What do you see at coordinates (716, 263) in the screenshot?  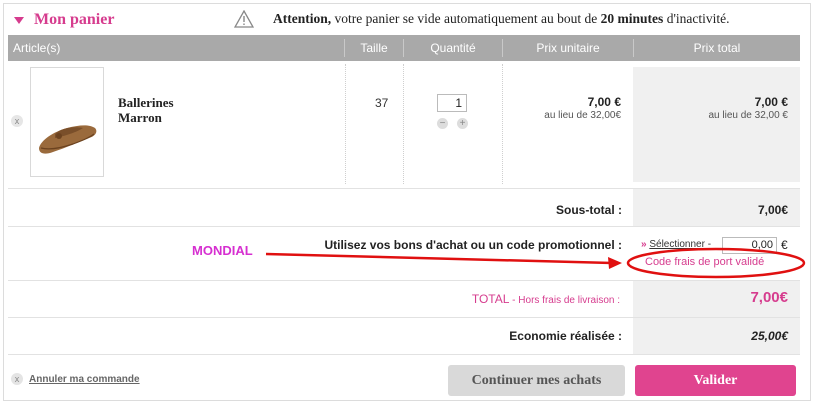 I see `annotation-circle` at bounding box center [716, 263].